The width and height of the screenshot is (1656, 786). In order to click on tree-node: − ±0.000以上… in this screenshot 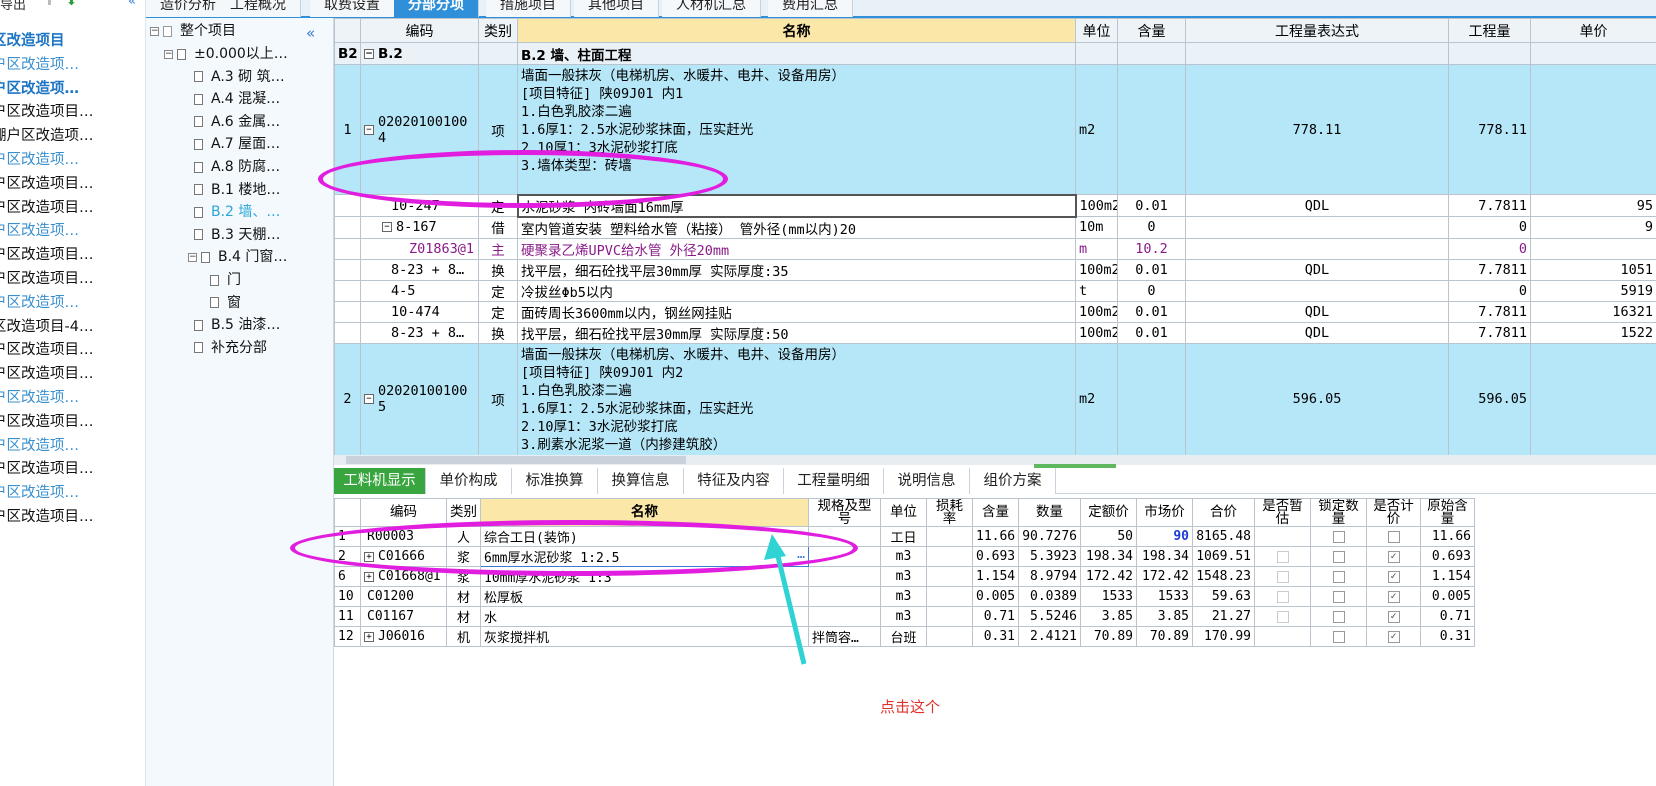, I will do `click(226, 54)`.